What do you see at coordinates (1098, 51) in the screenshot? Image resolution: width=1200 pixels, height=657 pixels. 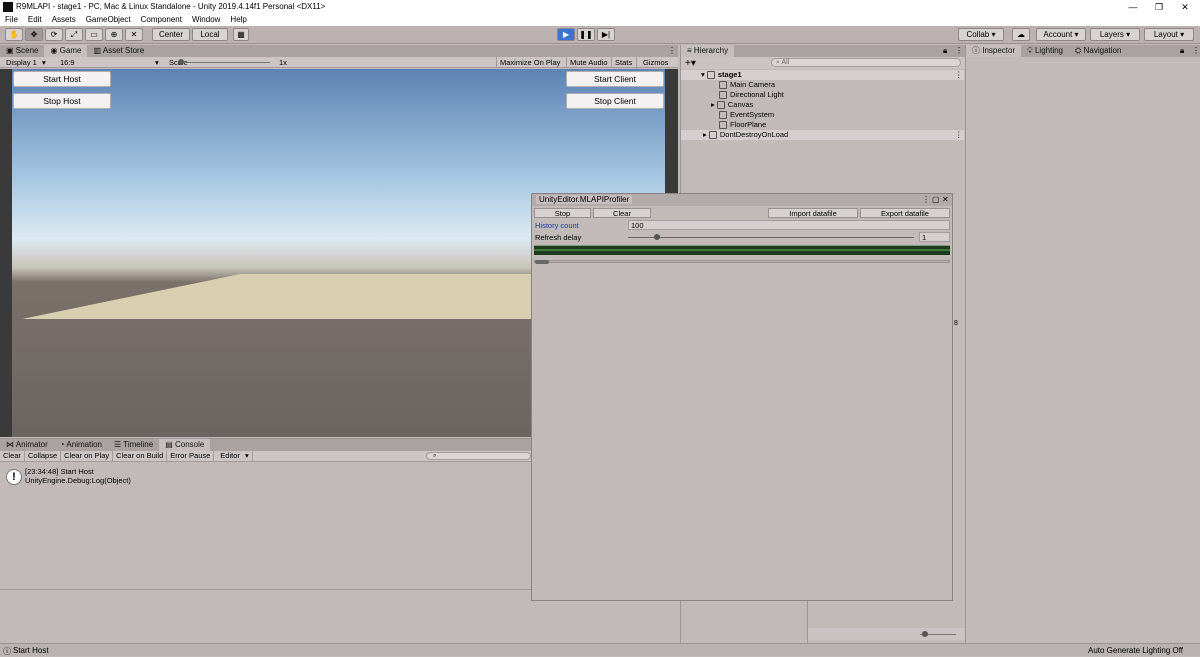 I see `tab-navigation: ⛭ Navigation` at bounding box center [1098, 51].